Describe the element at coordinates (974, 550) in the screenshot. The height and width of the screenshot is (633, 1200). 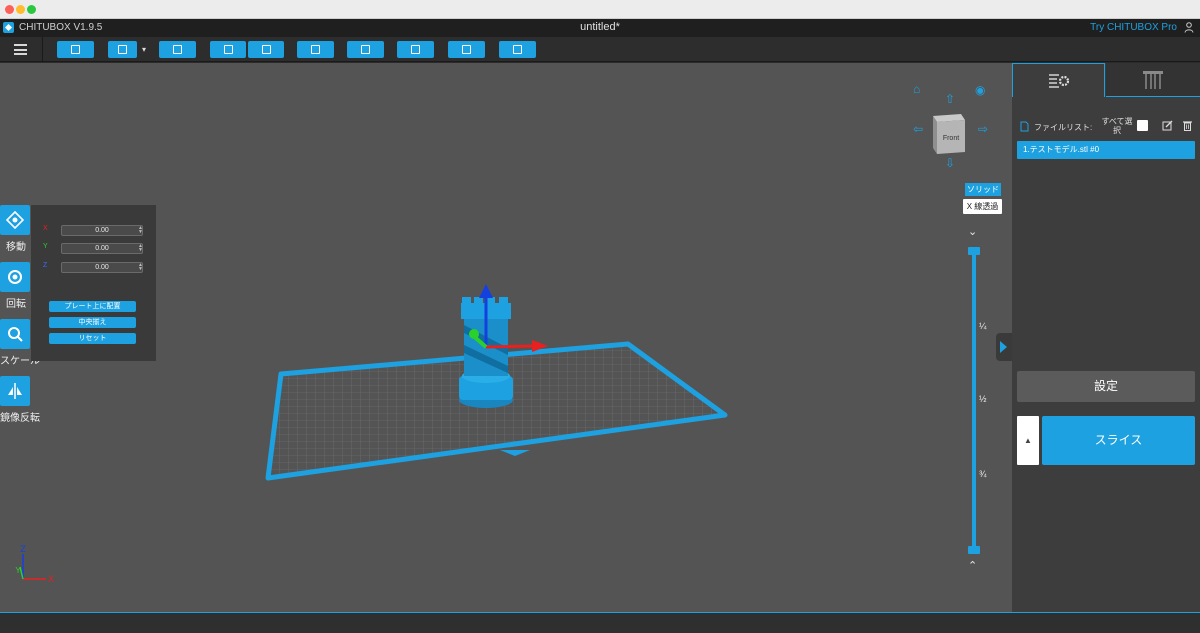
I see `layer-slider-bottom-handle` at that location.